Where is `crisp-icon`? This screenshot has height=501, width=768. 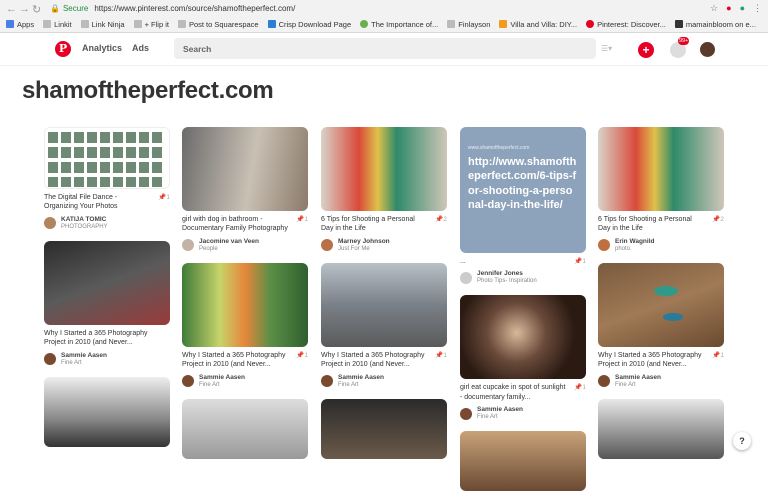 crisp-icon is located at coordinates (271, 24).